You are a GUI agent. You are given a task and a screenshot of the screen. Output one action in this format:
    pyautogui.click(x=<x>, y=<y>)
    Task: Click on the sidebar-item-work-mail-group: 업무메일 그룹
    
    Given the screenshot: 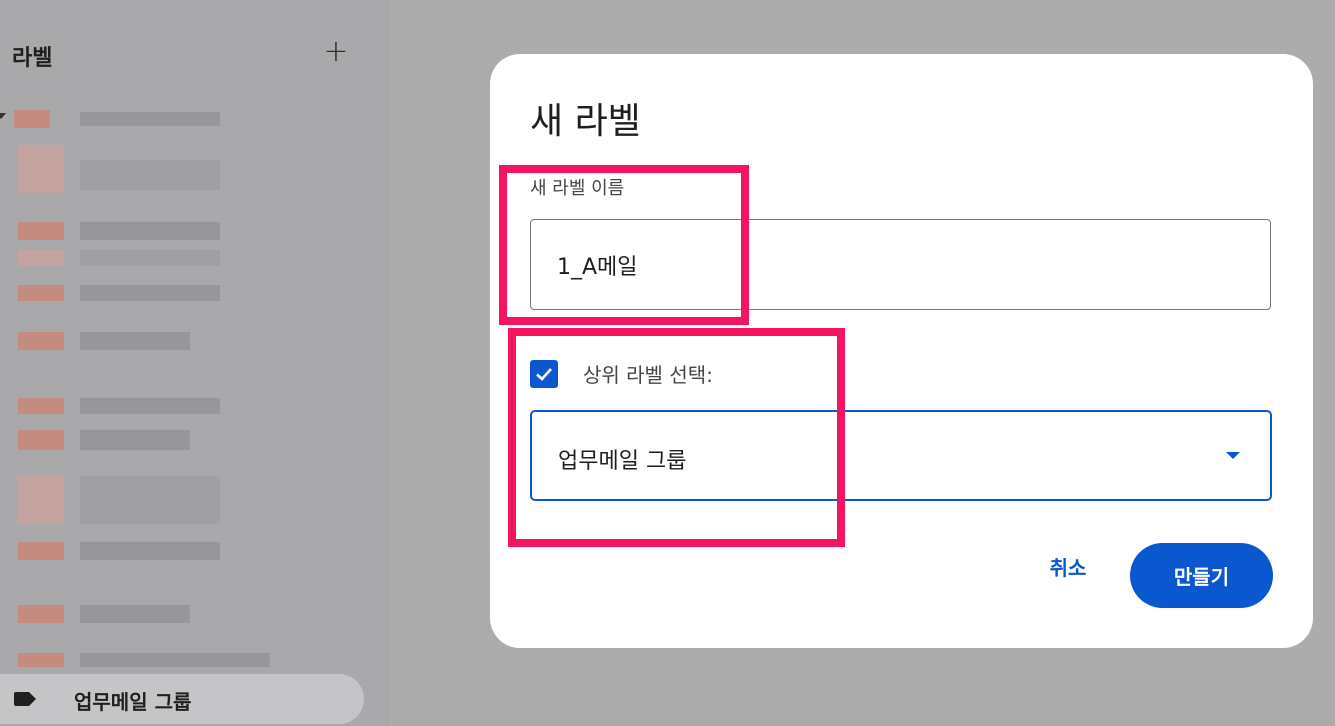 What is the action you would take?
    pyautogui.click(x=182, y=699)
    